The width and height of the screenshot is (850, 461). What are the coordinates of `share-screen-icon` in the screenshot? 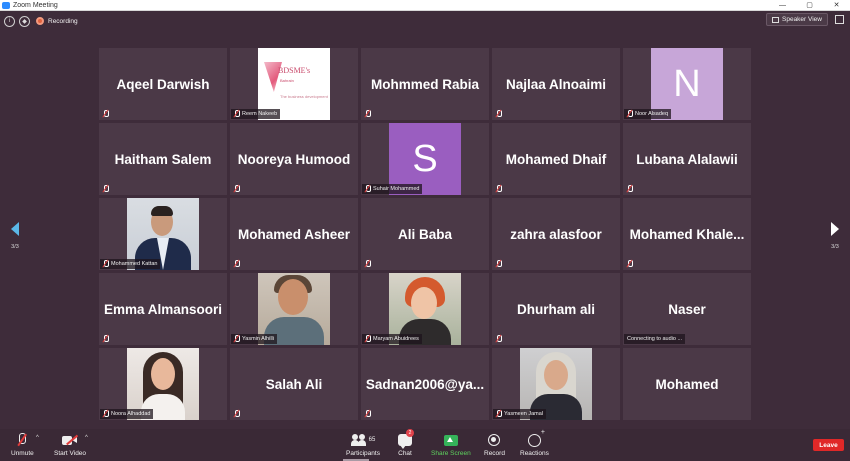 It's located at (450, 440).